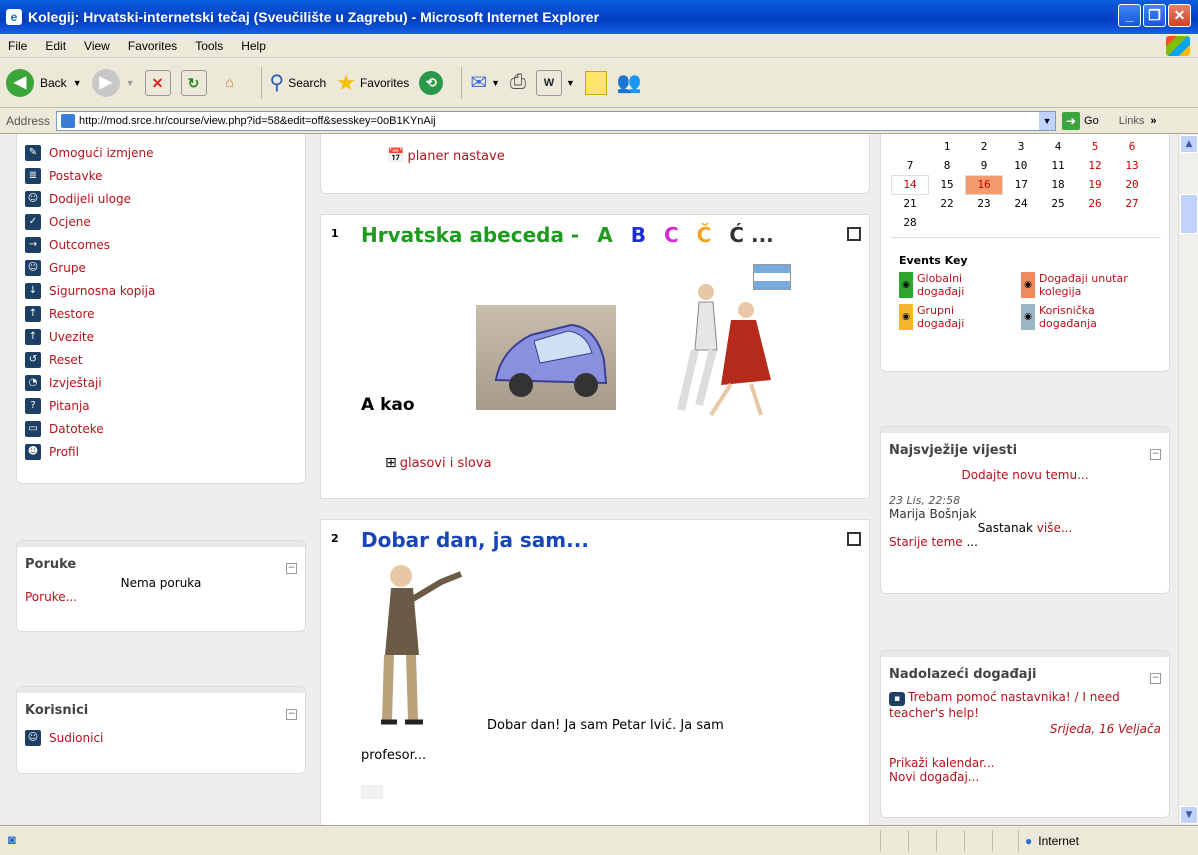 This screenshot has height=855, width=1198. What do you see at coordinates (253, 46) in the screenshot?
I see `menu-help: Help` at bounding box center [253, 46].